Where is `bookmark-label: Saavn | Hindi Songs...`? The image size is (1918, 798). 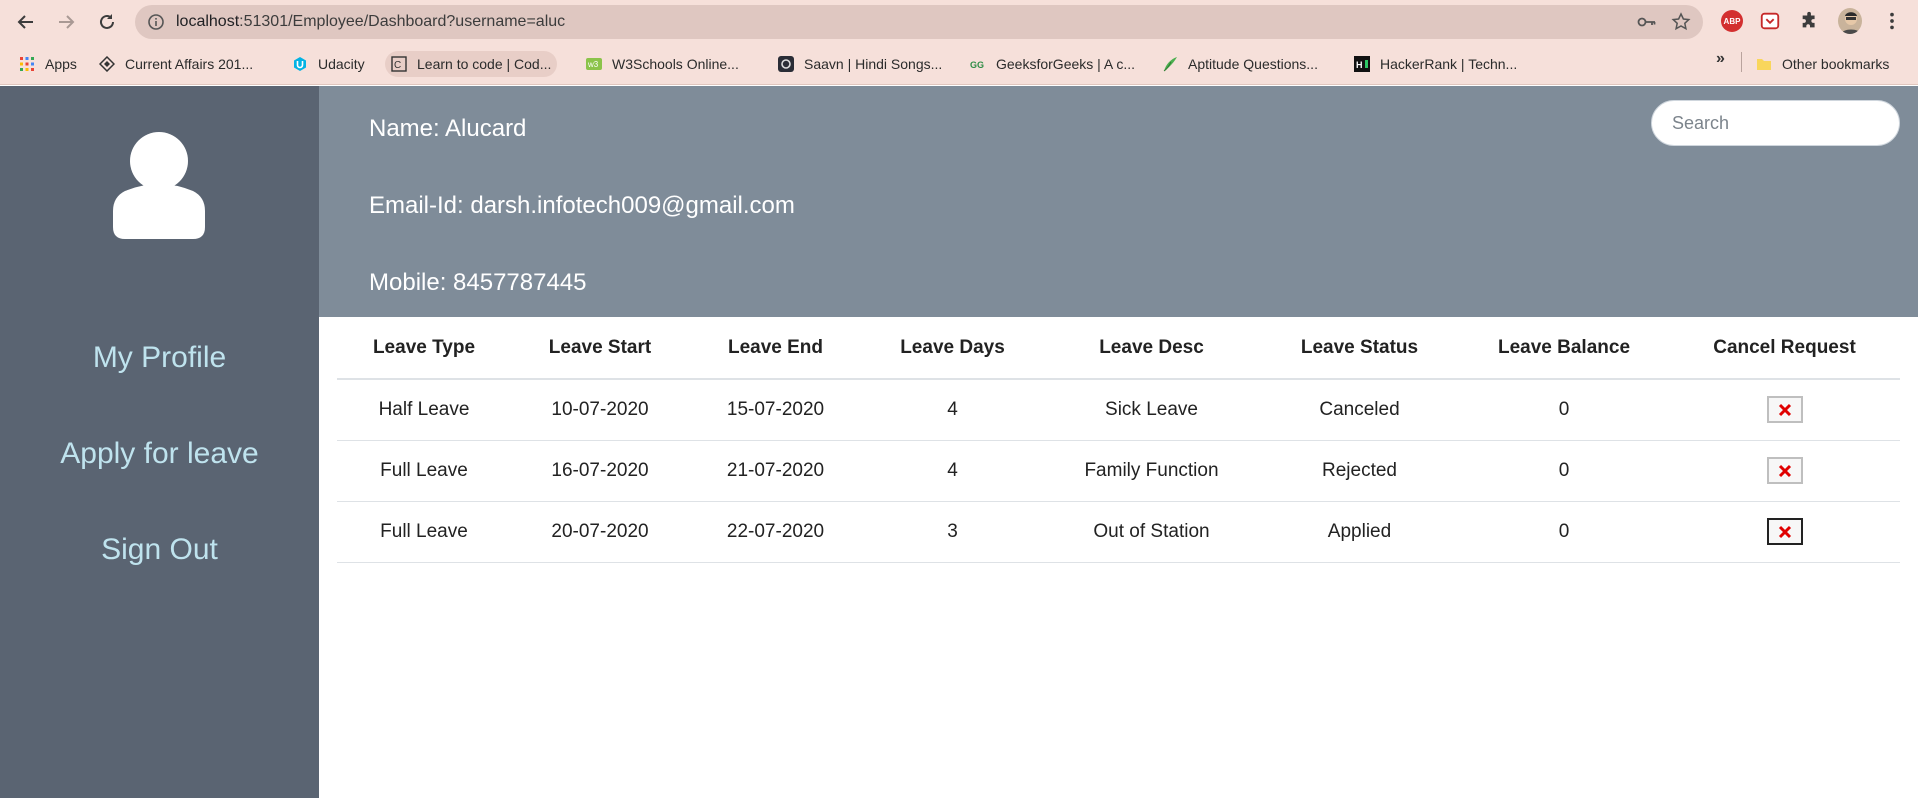
bookmark-label: Saavn | Hindi Songs... is located at coordinates (873, 64).